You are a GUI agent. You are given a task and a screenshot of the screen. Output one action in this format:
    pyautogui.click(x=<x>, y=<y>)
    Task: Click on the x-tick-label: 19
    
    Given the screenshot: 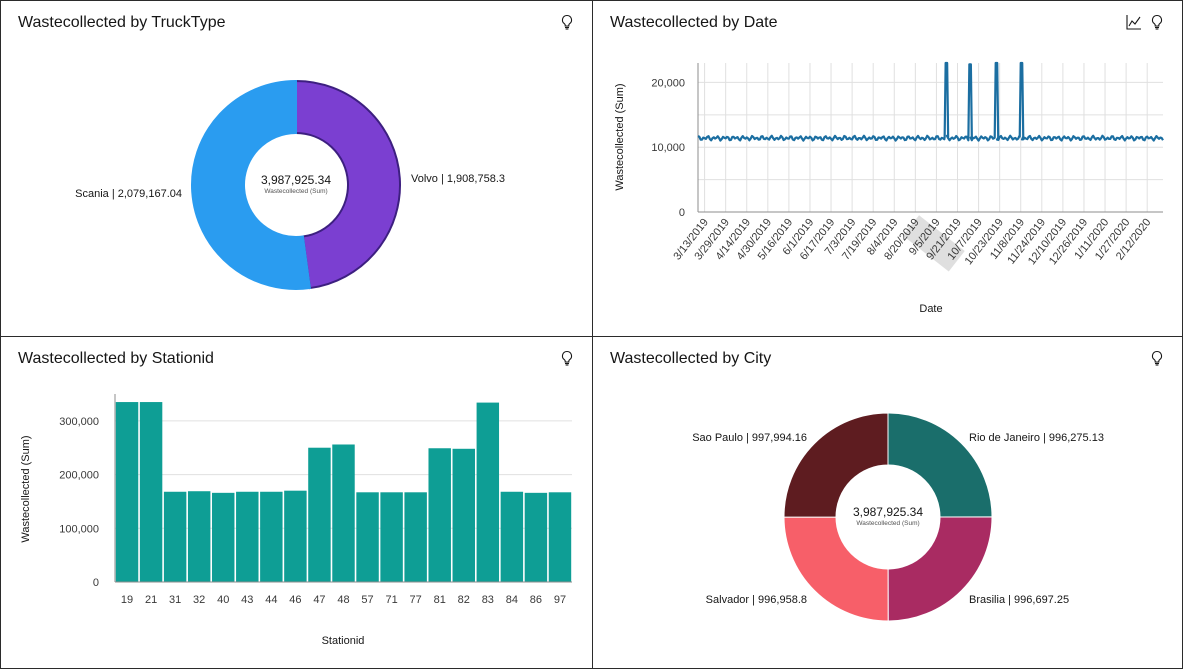 What is the action you would take?
    pyautogui.click(x=127, y=600)
    